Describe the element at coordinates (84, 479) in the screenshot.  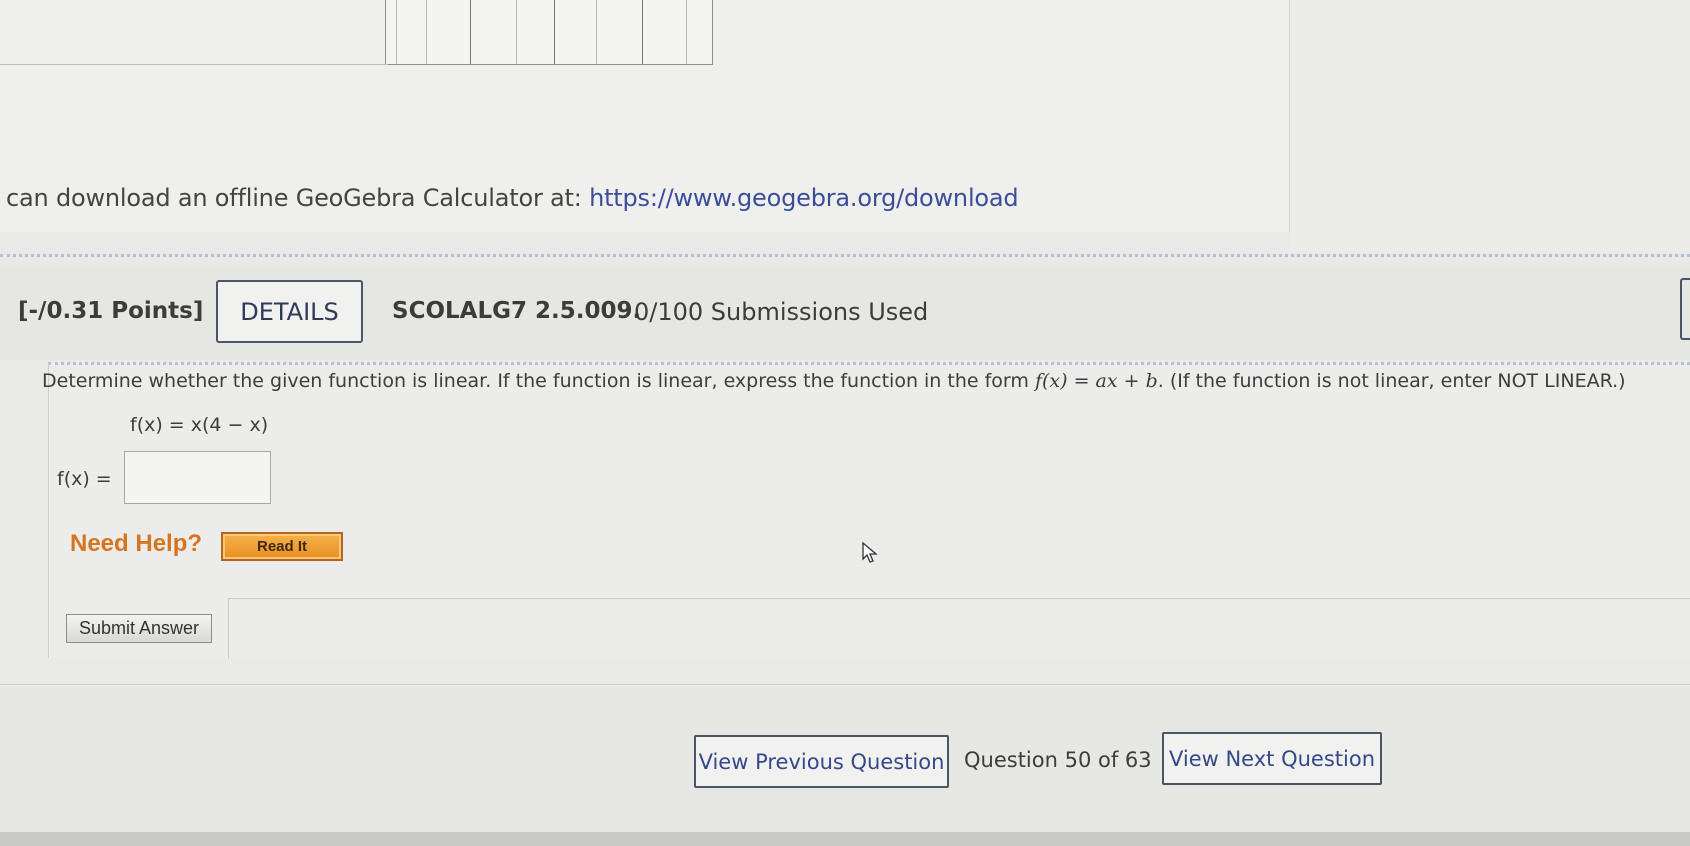
I see `answer-label: f(x) =` at that location.